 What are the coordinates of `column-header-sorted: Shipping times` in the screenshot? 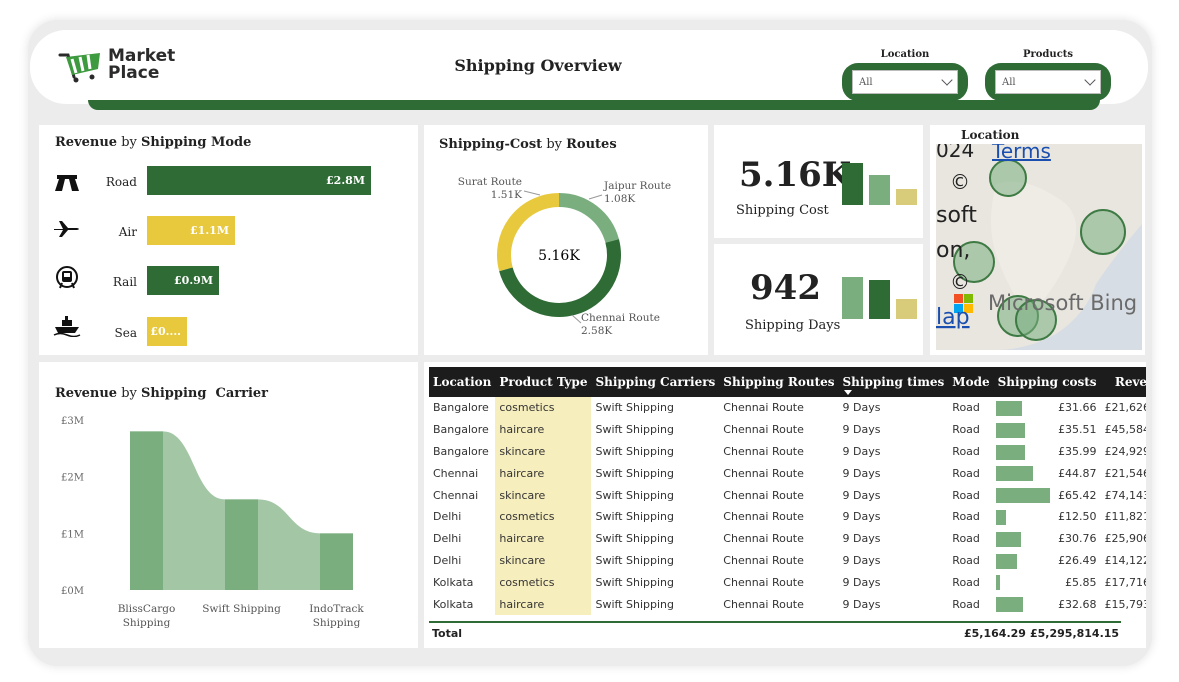 It's located at (894, 382).